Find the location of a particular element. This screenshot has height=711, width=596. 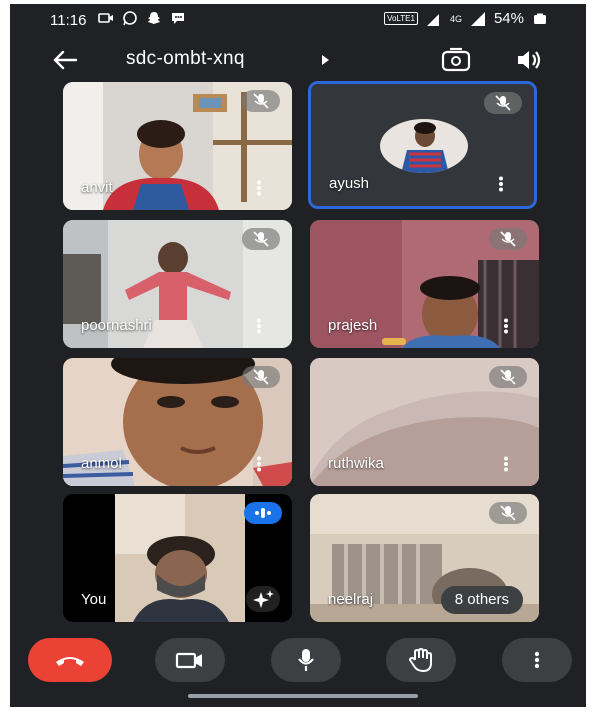

dropdown-arrow-icon is located at coordinates (325, 60).